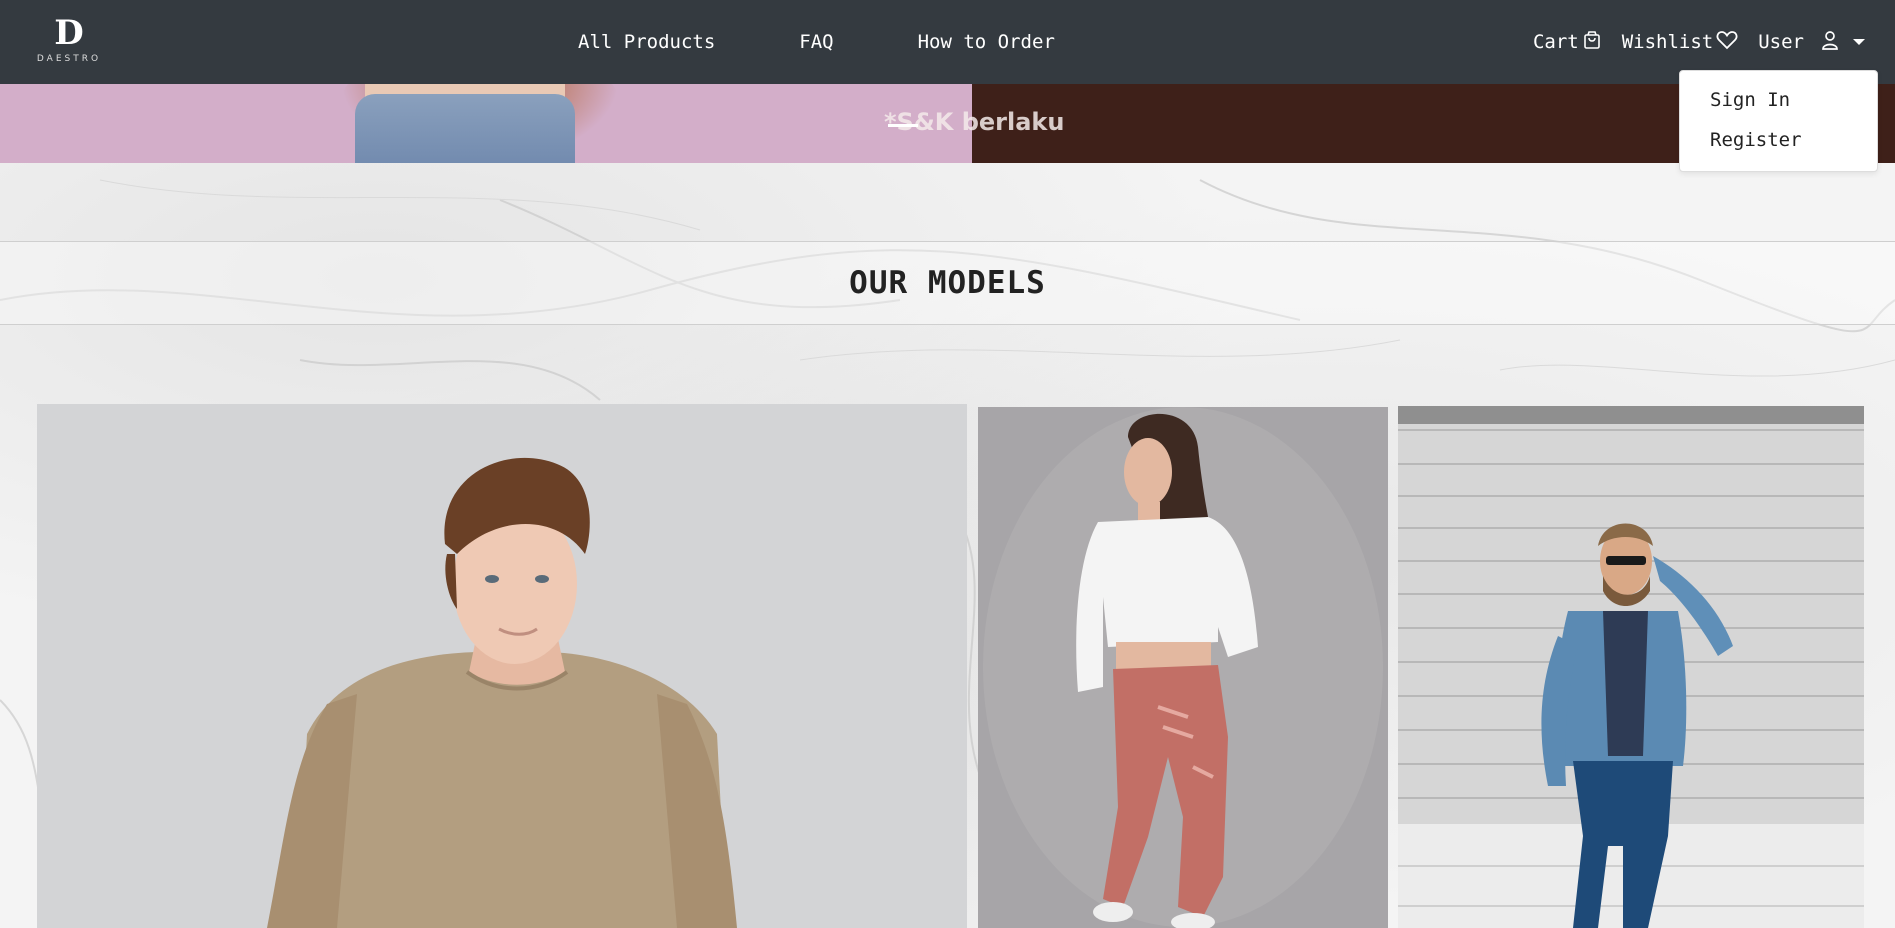 The image size is (1895, 928). What do you see at coordinates (1667, 42) in the screenshot?
I see `wishlist-label: Wishlist` at bounding box center [1667, 42].